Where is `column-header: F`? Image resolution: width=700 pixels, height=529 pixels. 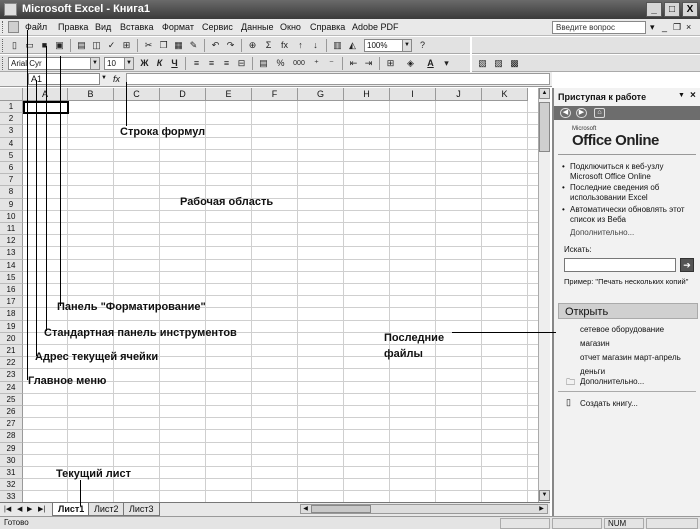 column-header: F is located at coordinates (275, 94).